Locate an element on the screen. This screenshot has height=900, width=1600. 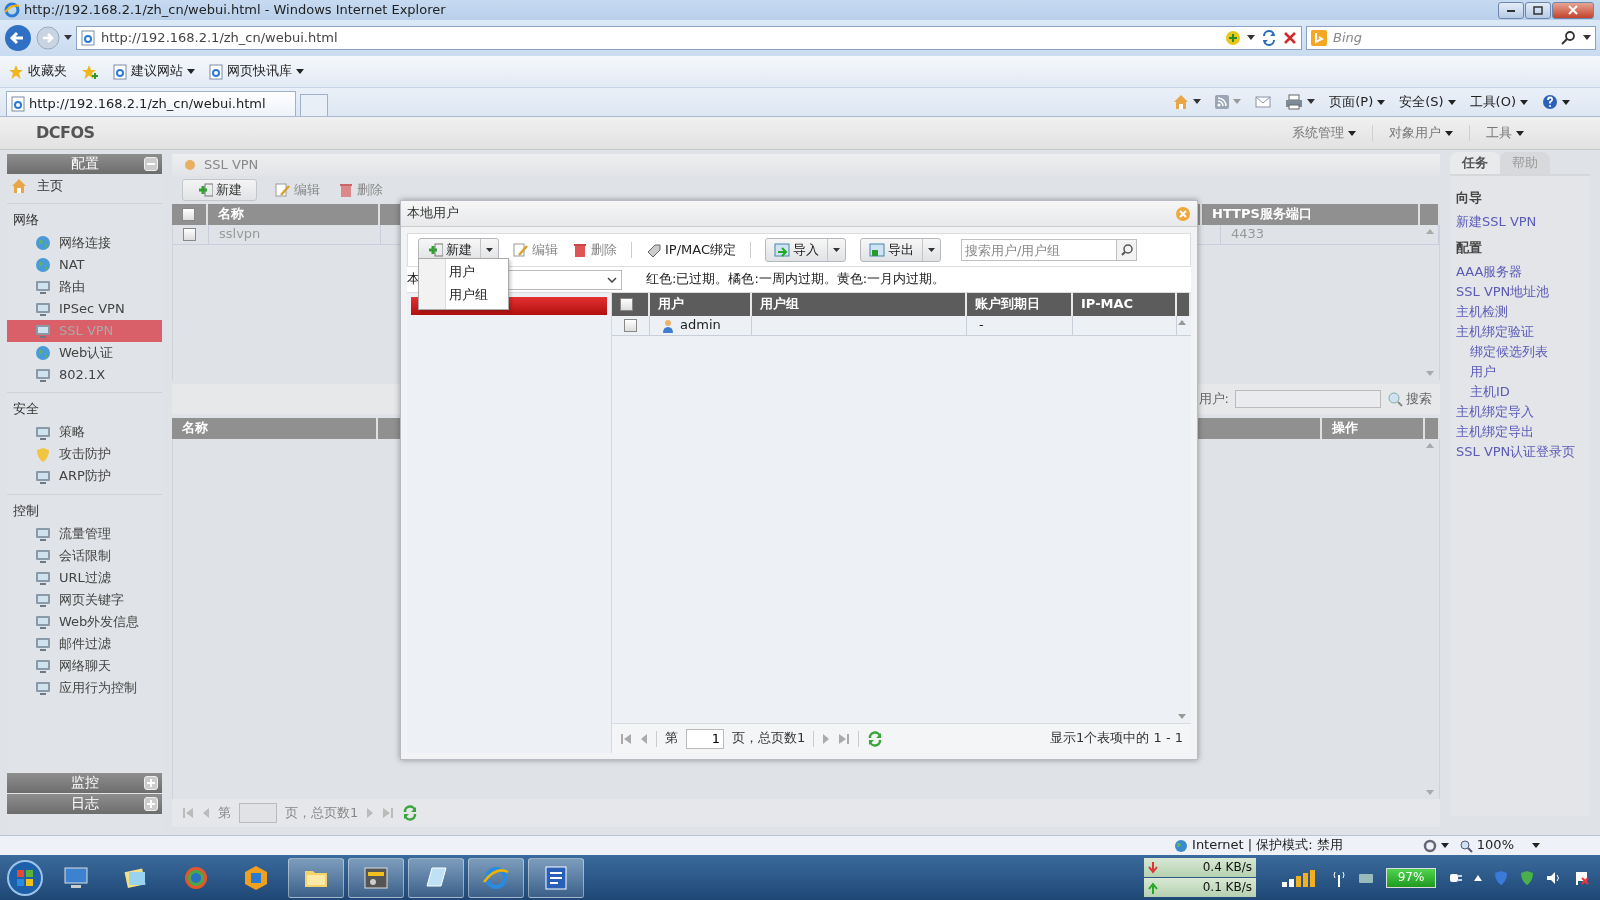
top-menu: 系统管理 is located at coordinates (1324, 133).